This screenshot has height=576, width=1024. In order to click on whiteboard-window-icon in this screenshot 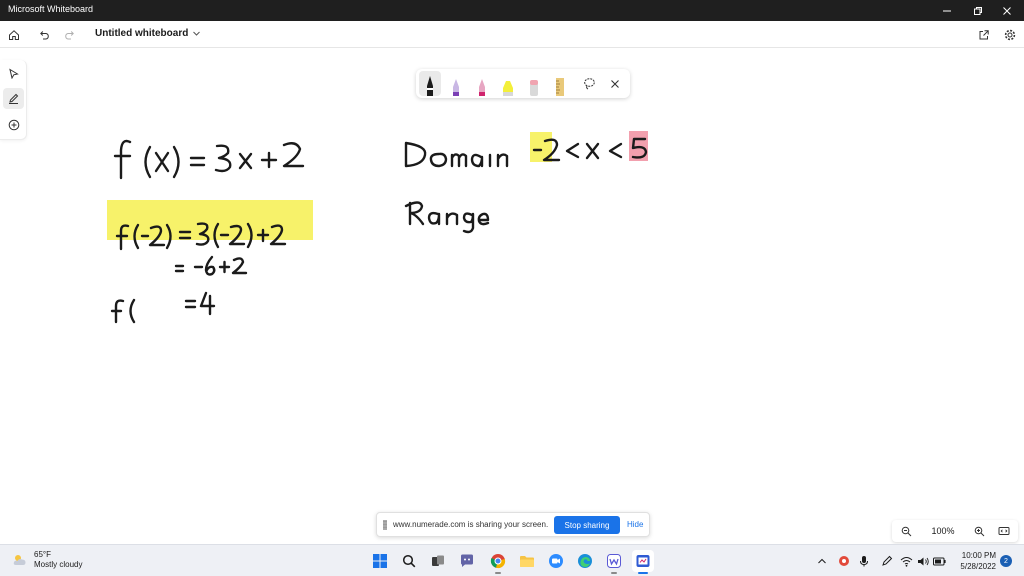, I will do `click(643, 561)`.